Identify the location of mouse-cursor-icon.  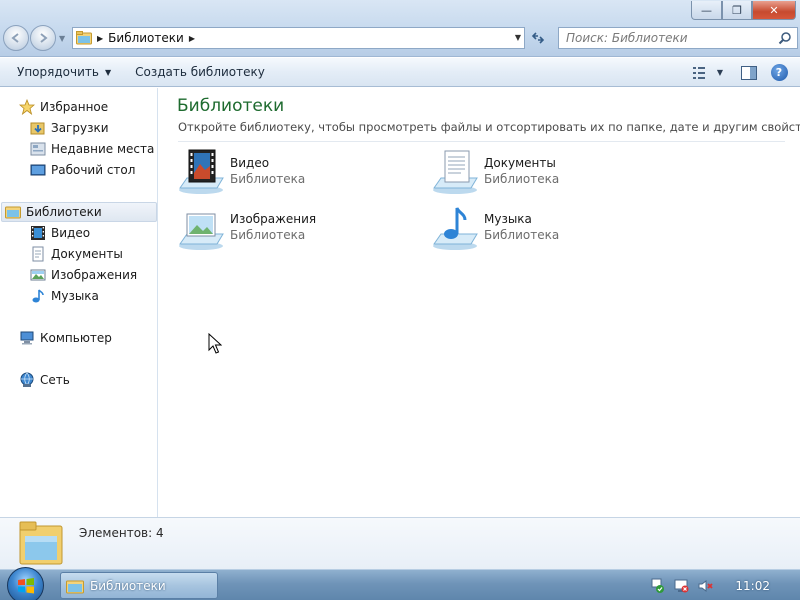
(215, 343).